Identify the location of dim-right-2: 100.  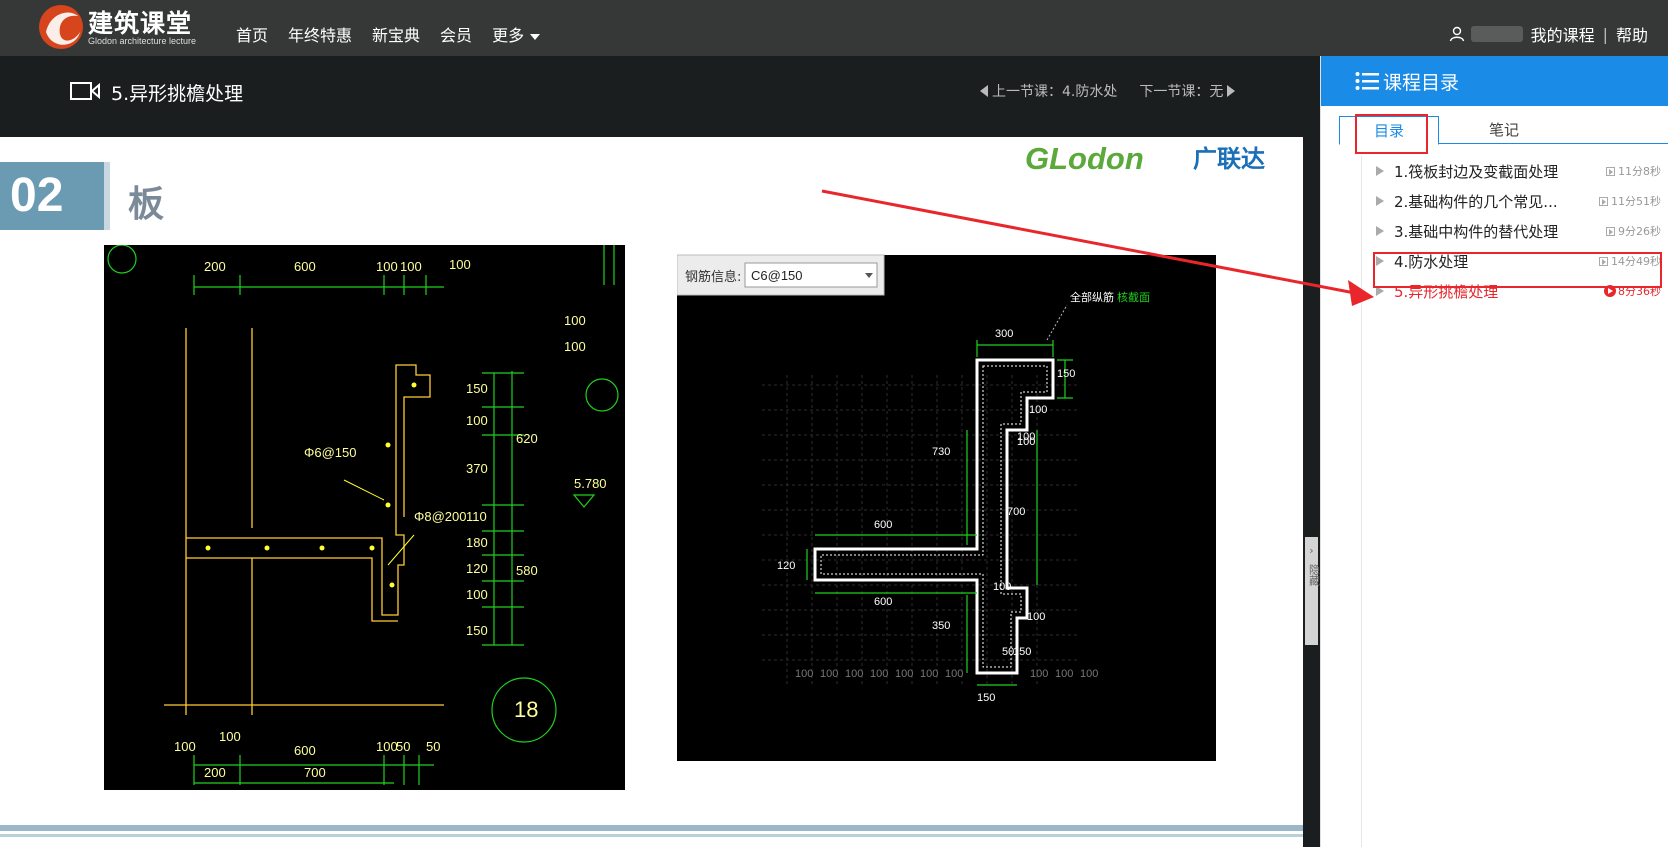
(477, 420).